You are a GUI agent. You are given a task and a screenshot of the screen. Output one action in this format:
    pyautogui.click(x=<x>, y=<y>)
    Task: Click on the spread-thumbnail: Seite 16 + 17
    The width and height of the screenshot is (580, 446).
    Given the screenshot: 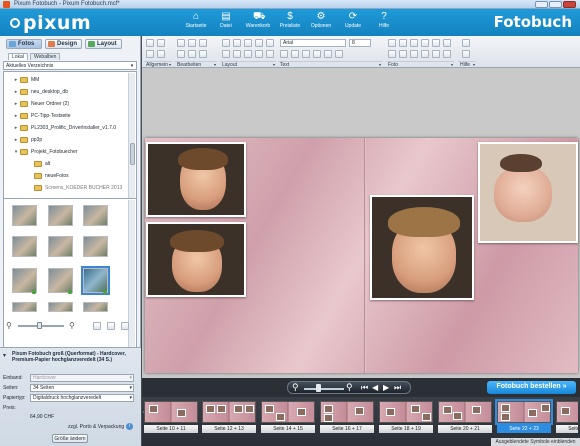 What is the action you would take?
    pyautogui.click(x=347, y=417)
    